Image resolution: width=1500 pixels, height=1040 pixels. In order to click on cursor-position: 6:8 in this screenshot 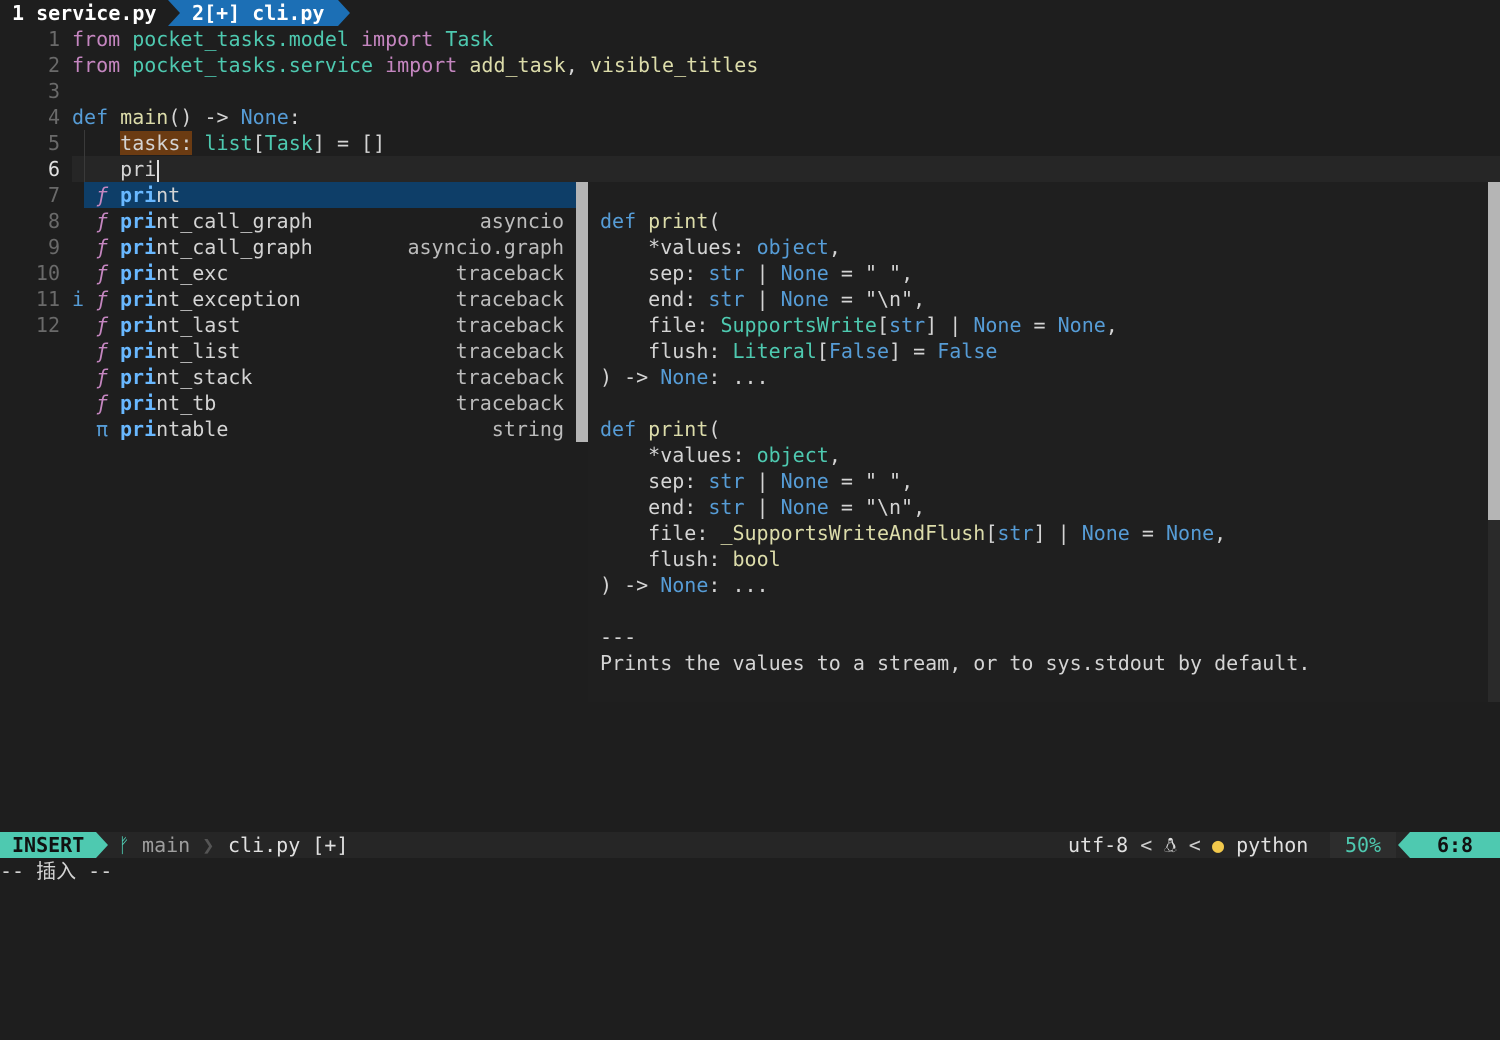, I will do `click(1449, 845)`.